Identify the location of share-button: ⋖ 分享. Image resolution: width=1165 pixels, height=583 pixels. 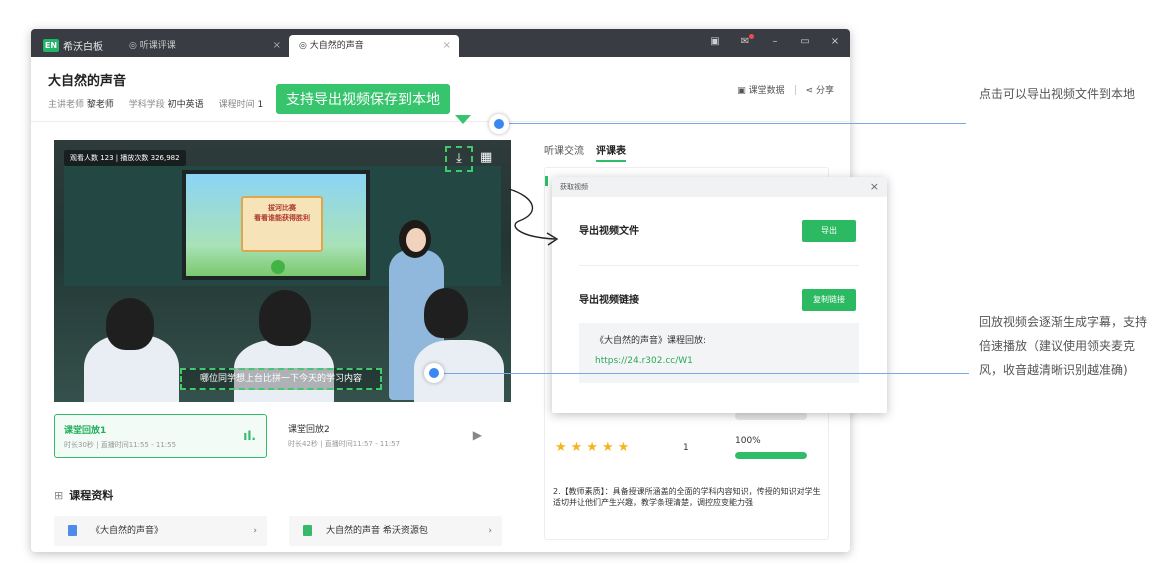
(820, 89).